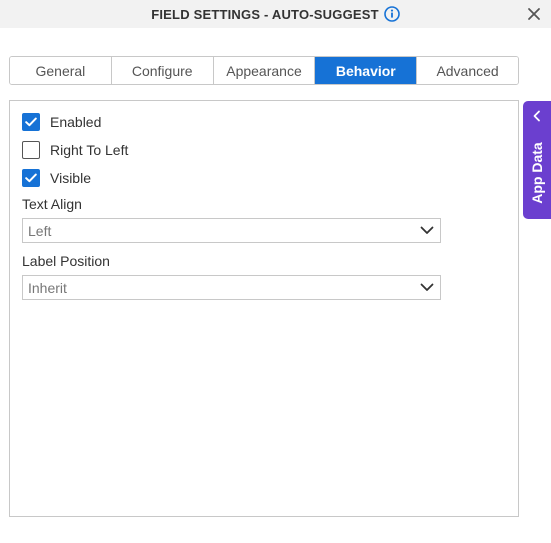 The image size is (551, 543). I want to click on visible-option: Visible, so click(56, 178).